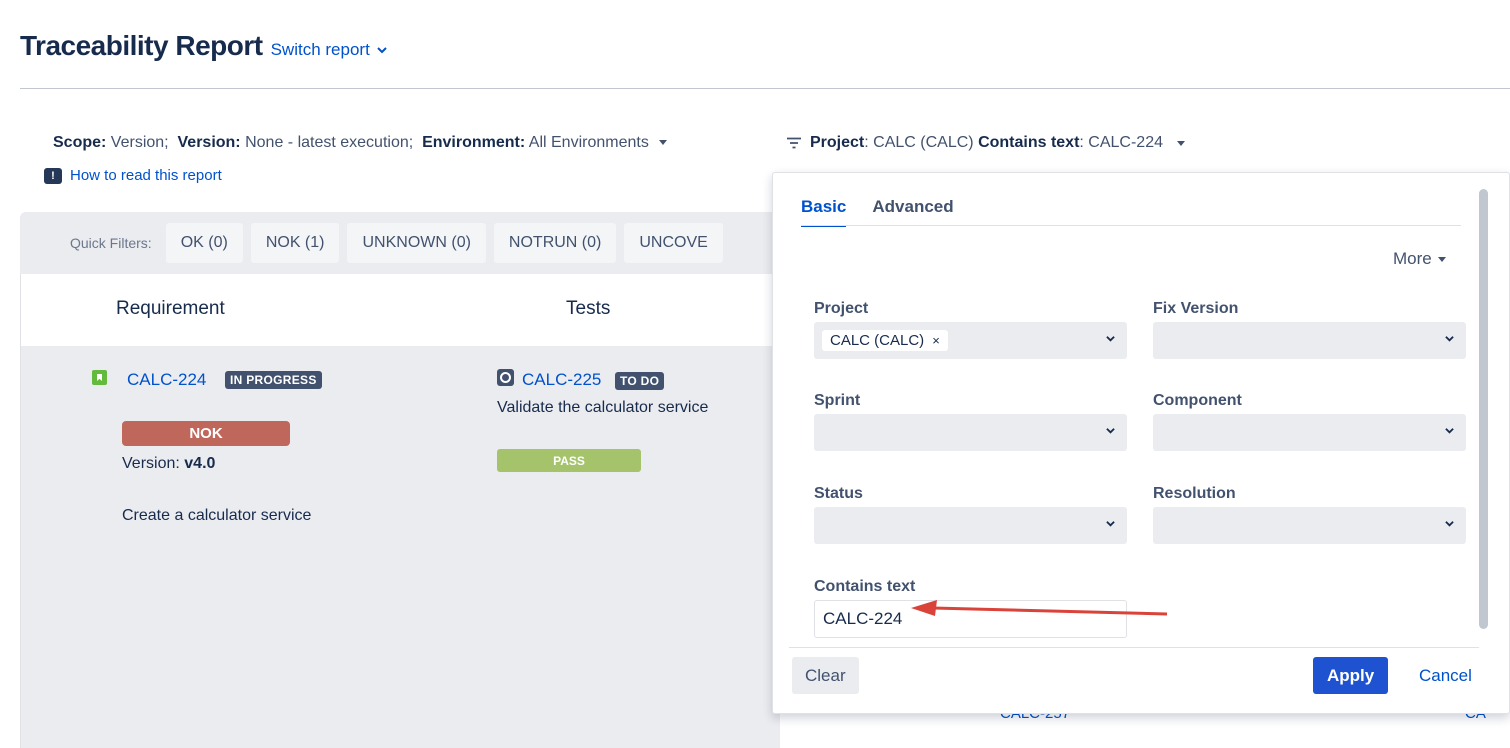 This screenshot has height=748, width=1510. Describe the element at coordinates (1309, 525) in the screenshot. I see `resolution-select` at that location.